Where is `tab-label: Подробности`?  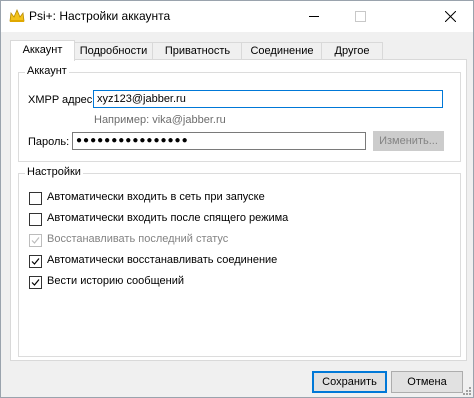 tab-label: Подробности is located at coordinates (113, 51).